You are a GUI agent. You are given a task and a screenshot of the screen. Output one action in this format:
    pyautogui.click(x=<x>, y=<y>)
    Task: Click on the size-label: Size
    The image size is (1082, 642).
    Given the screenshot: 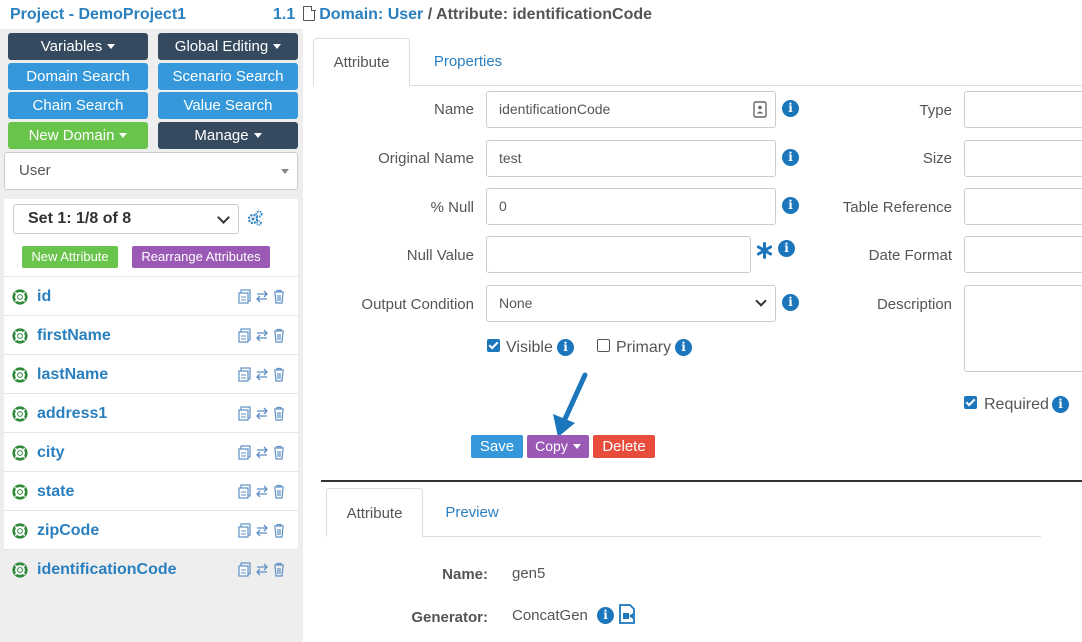 What is the action you would take?
    pyautogui.click(x=937, y=158)
    